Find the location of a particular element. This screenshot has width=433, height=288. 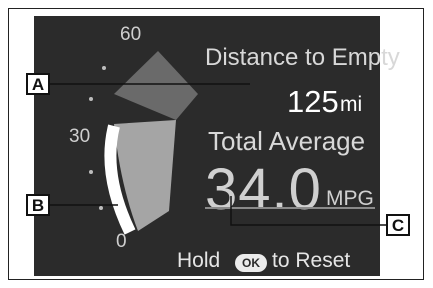

callout-label-a: A is located at coordinates (38, 84).